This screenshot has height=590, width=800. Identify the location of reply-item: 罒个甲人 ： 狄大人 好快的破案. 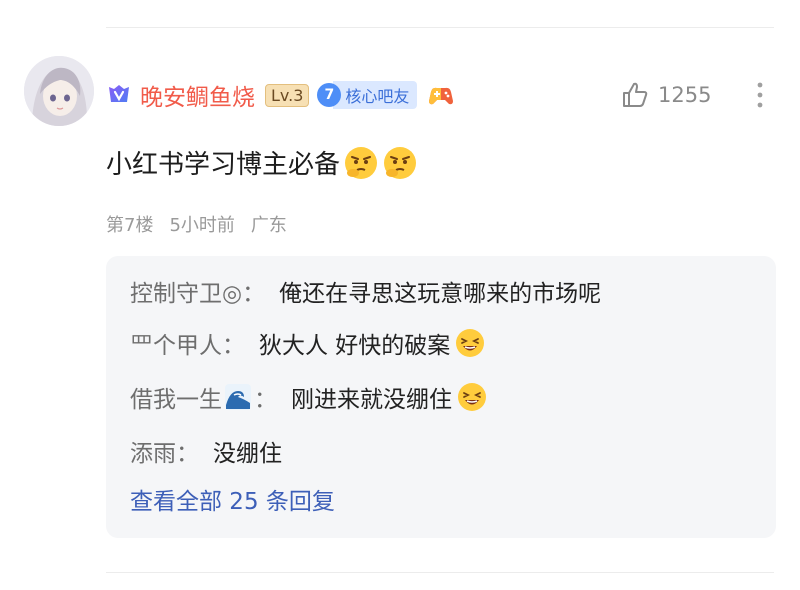
(308, 343).